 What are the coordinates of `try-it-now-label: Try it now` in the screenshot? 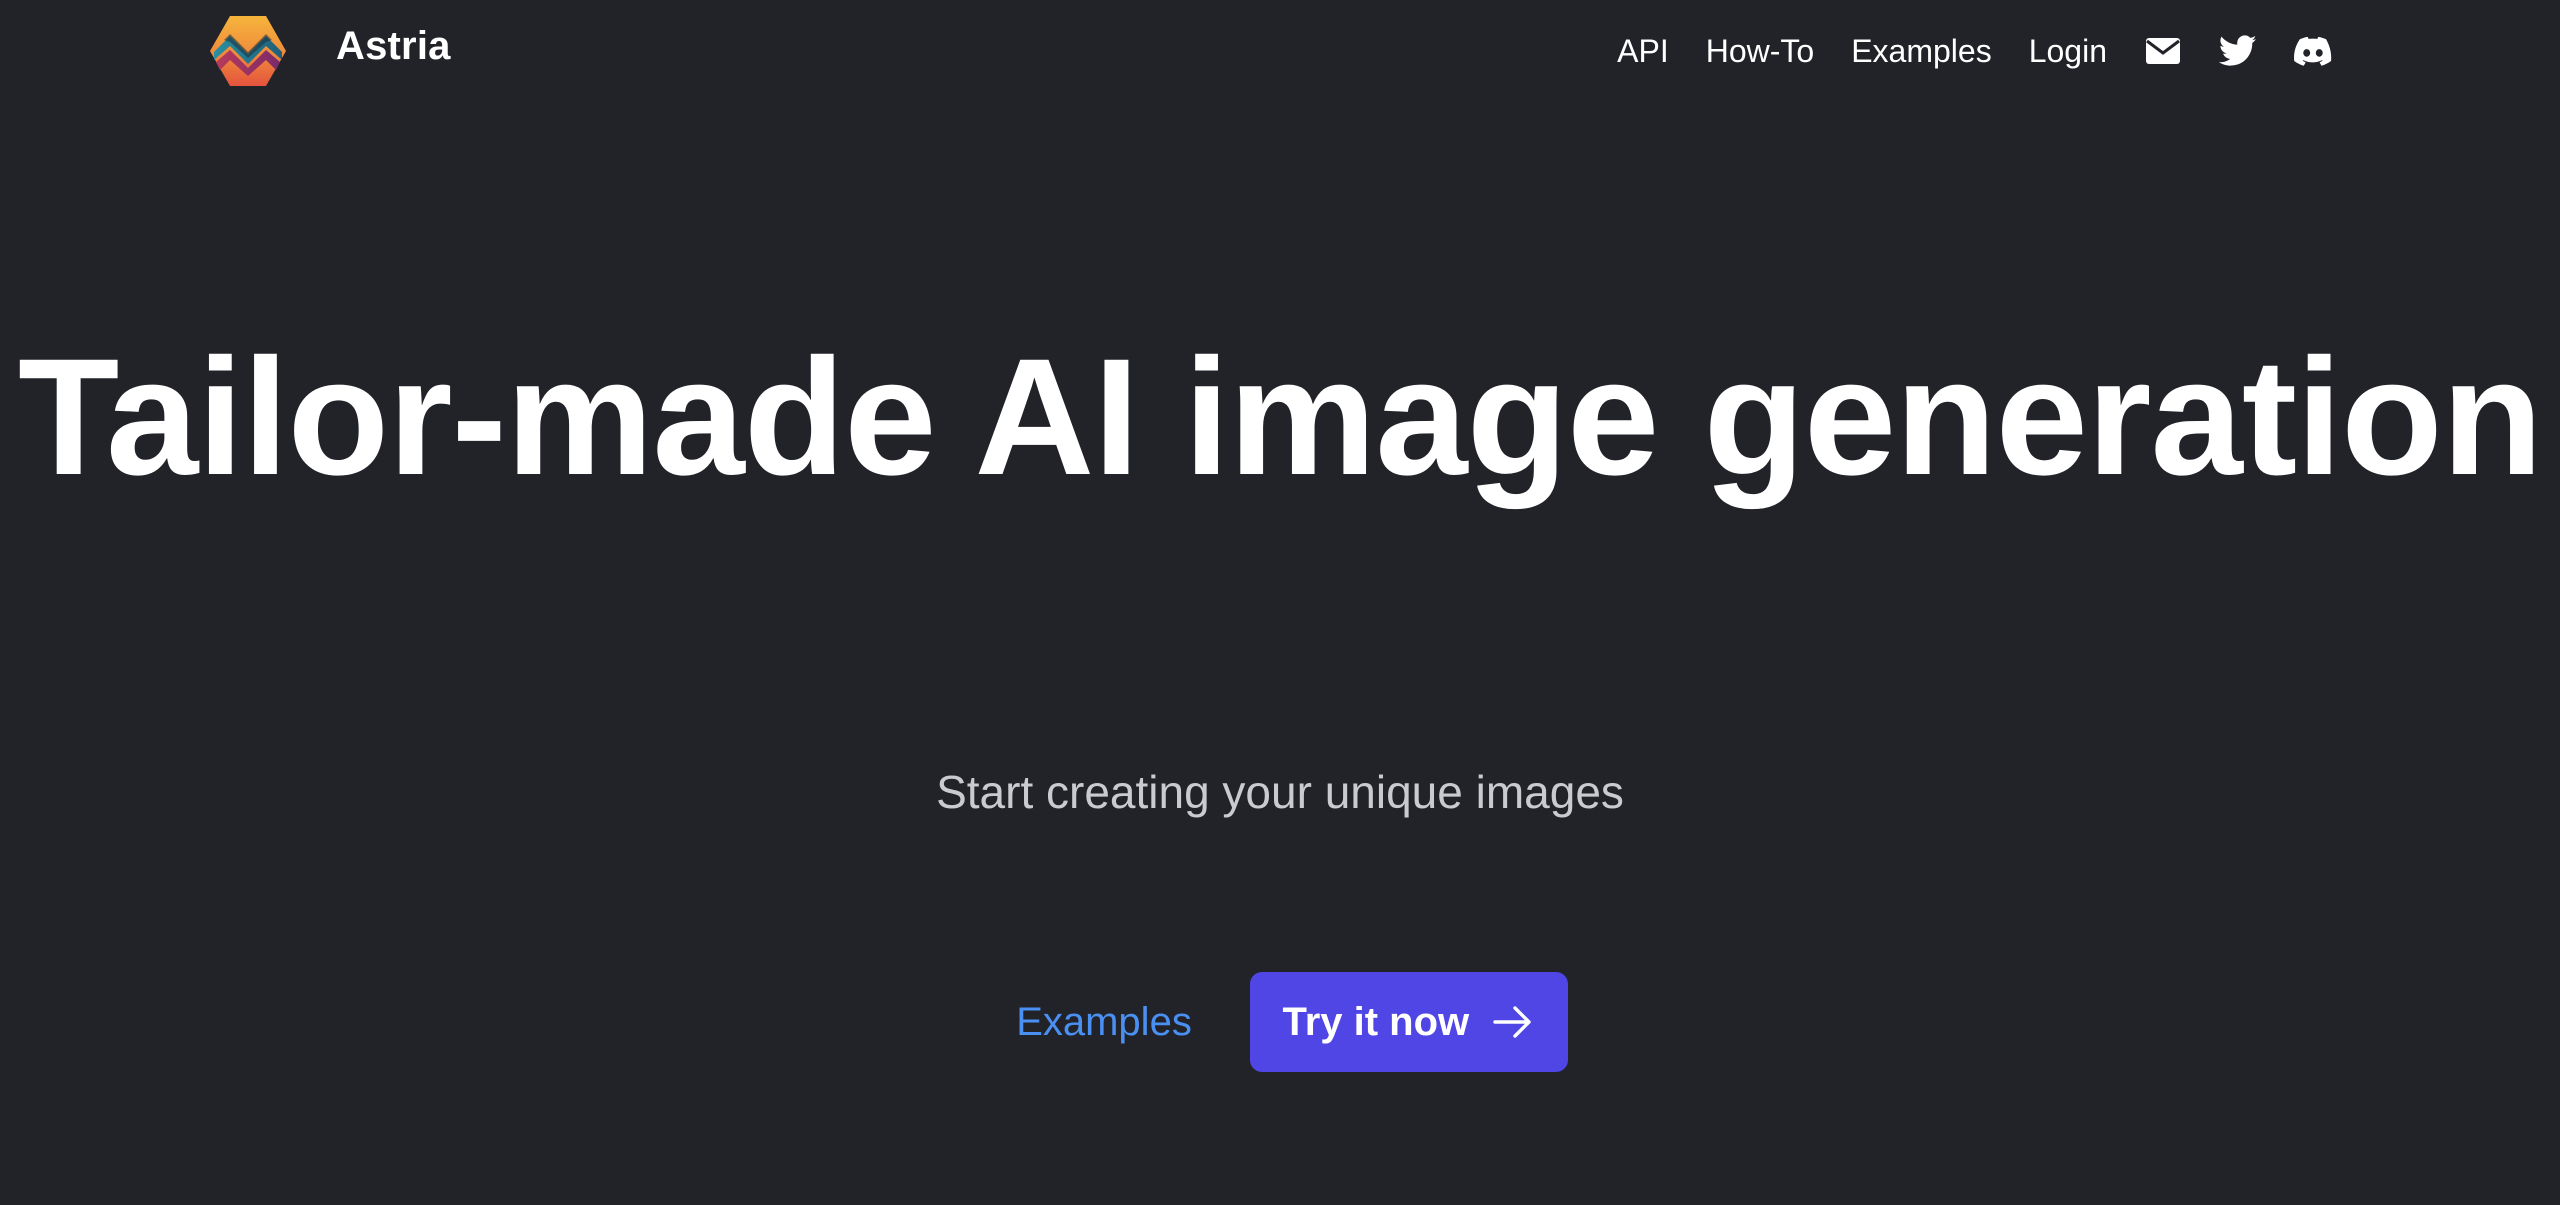 It's located at (1376, 1021).